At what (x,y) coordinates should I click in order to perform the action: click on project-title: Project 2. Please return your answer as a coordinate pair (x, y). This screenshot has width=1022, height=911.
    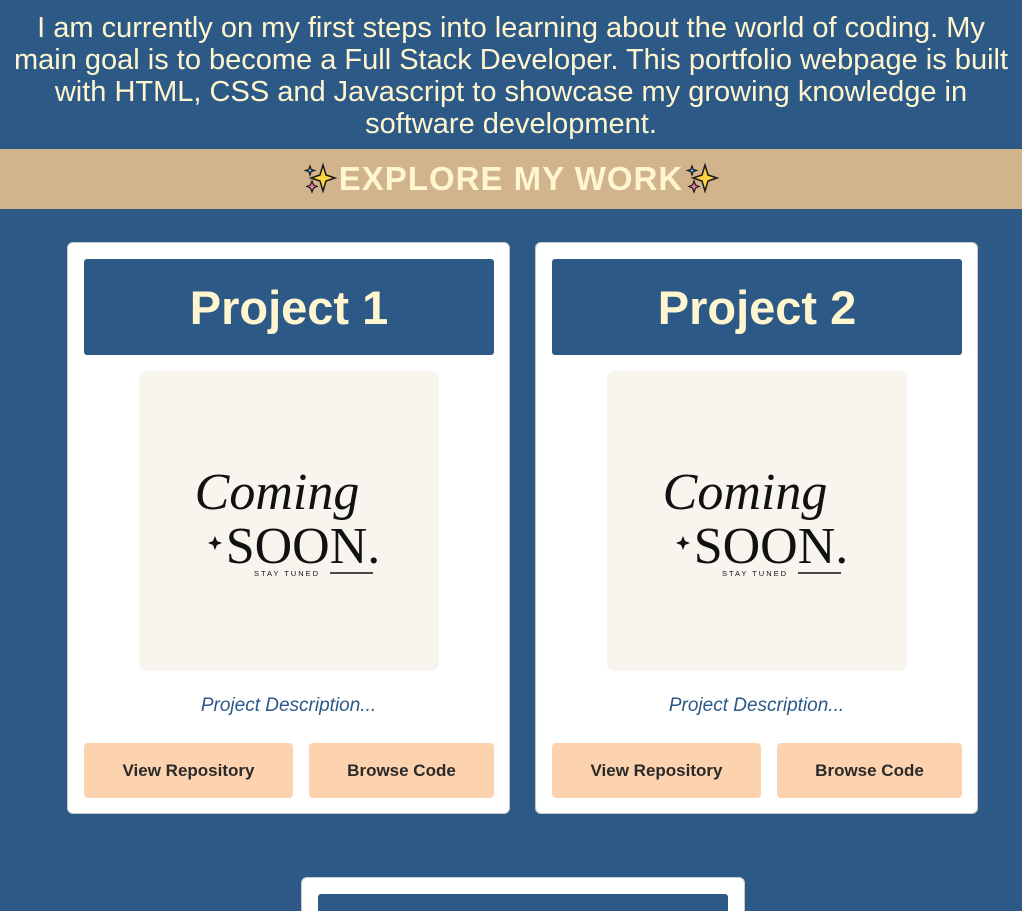
    Looking at the image, I should click on (757, 307).